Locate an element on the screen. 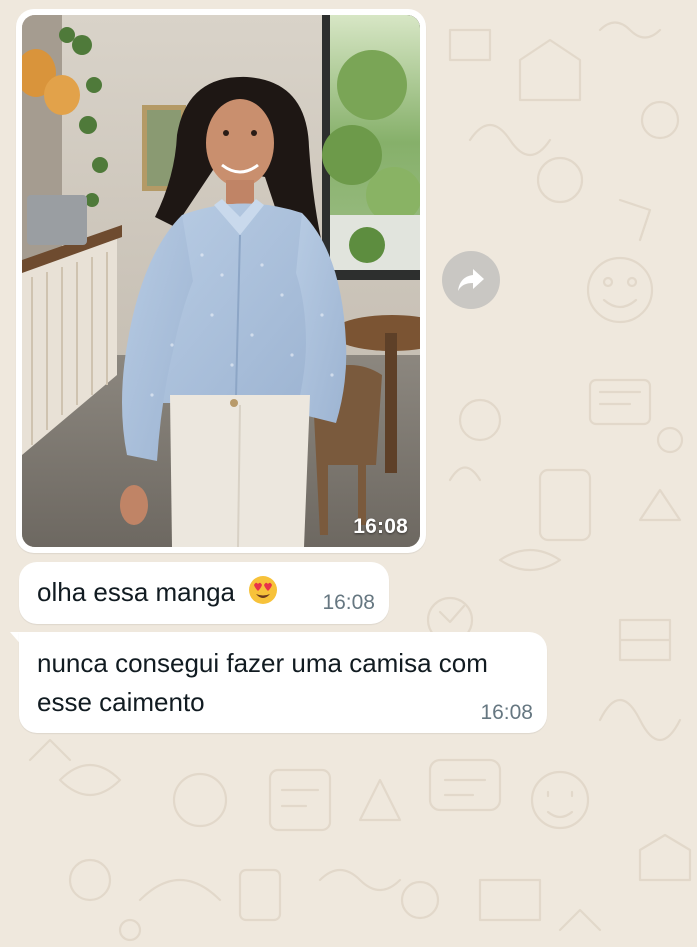 This screenshot has height=947, width=697. forward-button is located at coordinates (471, 280).